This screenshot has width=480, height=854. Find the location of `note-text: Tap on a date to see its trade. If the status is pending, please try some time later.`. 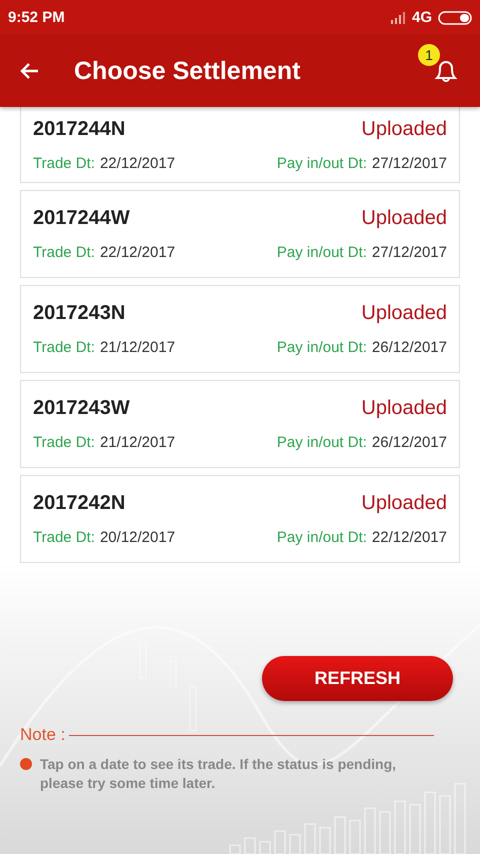

note-text: Tap on a date to see its trade. If the status is pending, please try some time later. is located at coordinates (219, 774).